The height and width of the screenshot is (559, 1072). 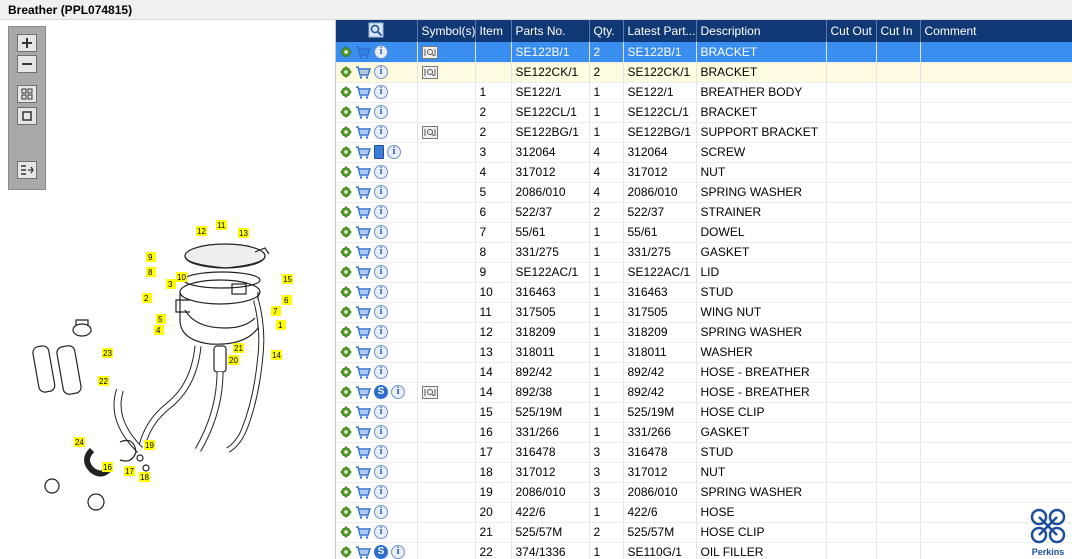 What do you see at coordinates (149, 445) in the screenshot?
I see `callout-19: 19` at bounding box center [149, 445].